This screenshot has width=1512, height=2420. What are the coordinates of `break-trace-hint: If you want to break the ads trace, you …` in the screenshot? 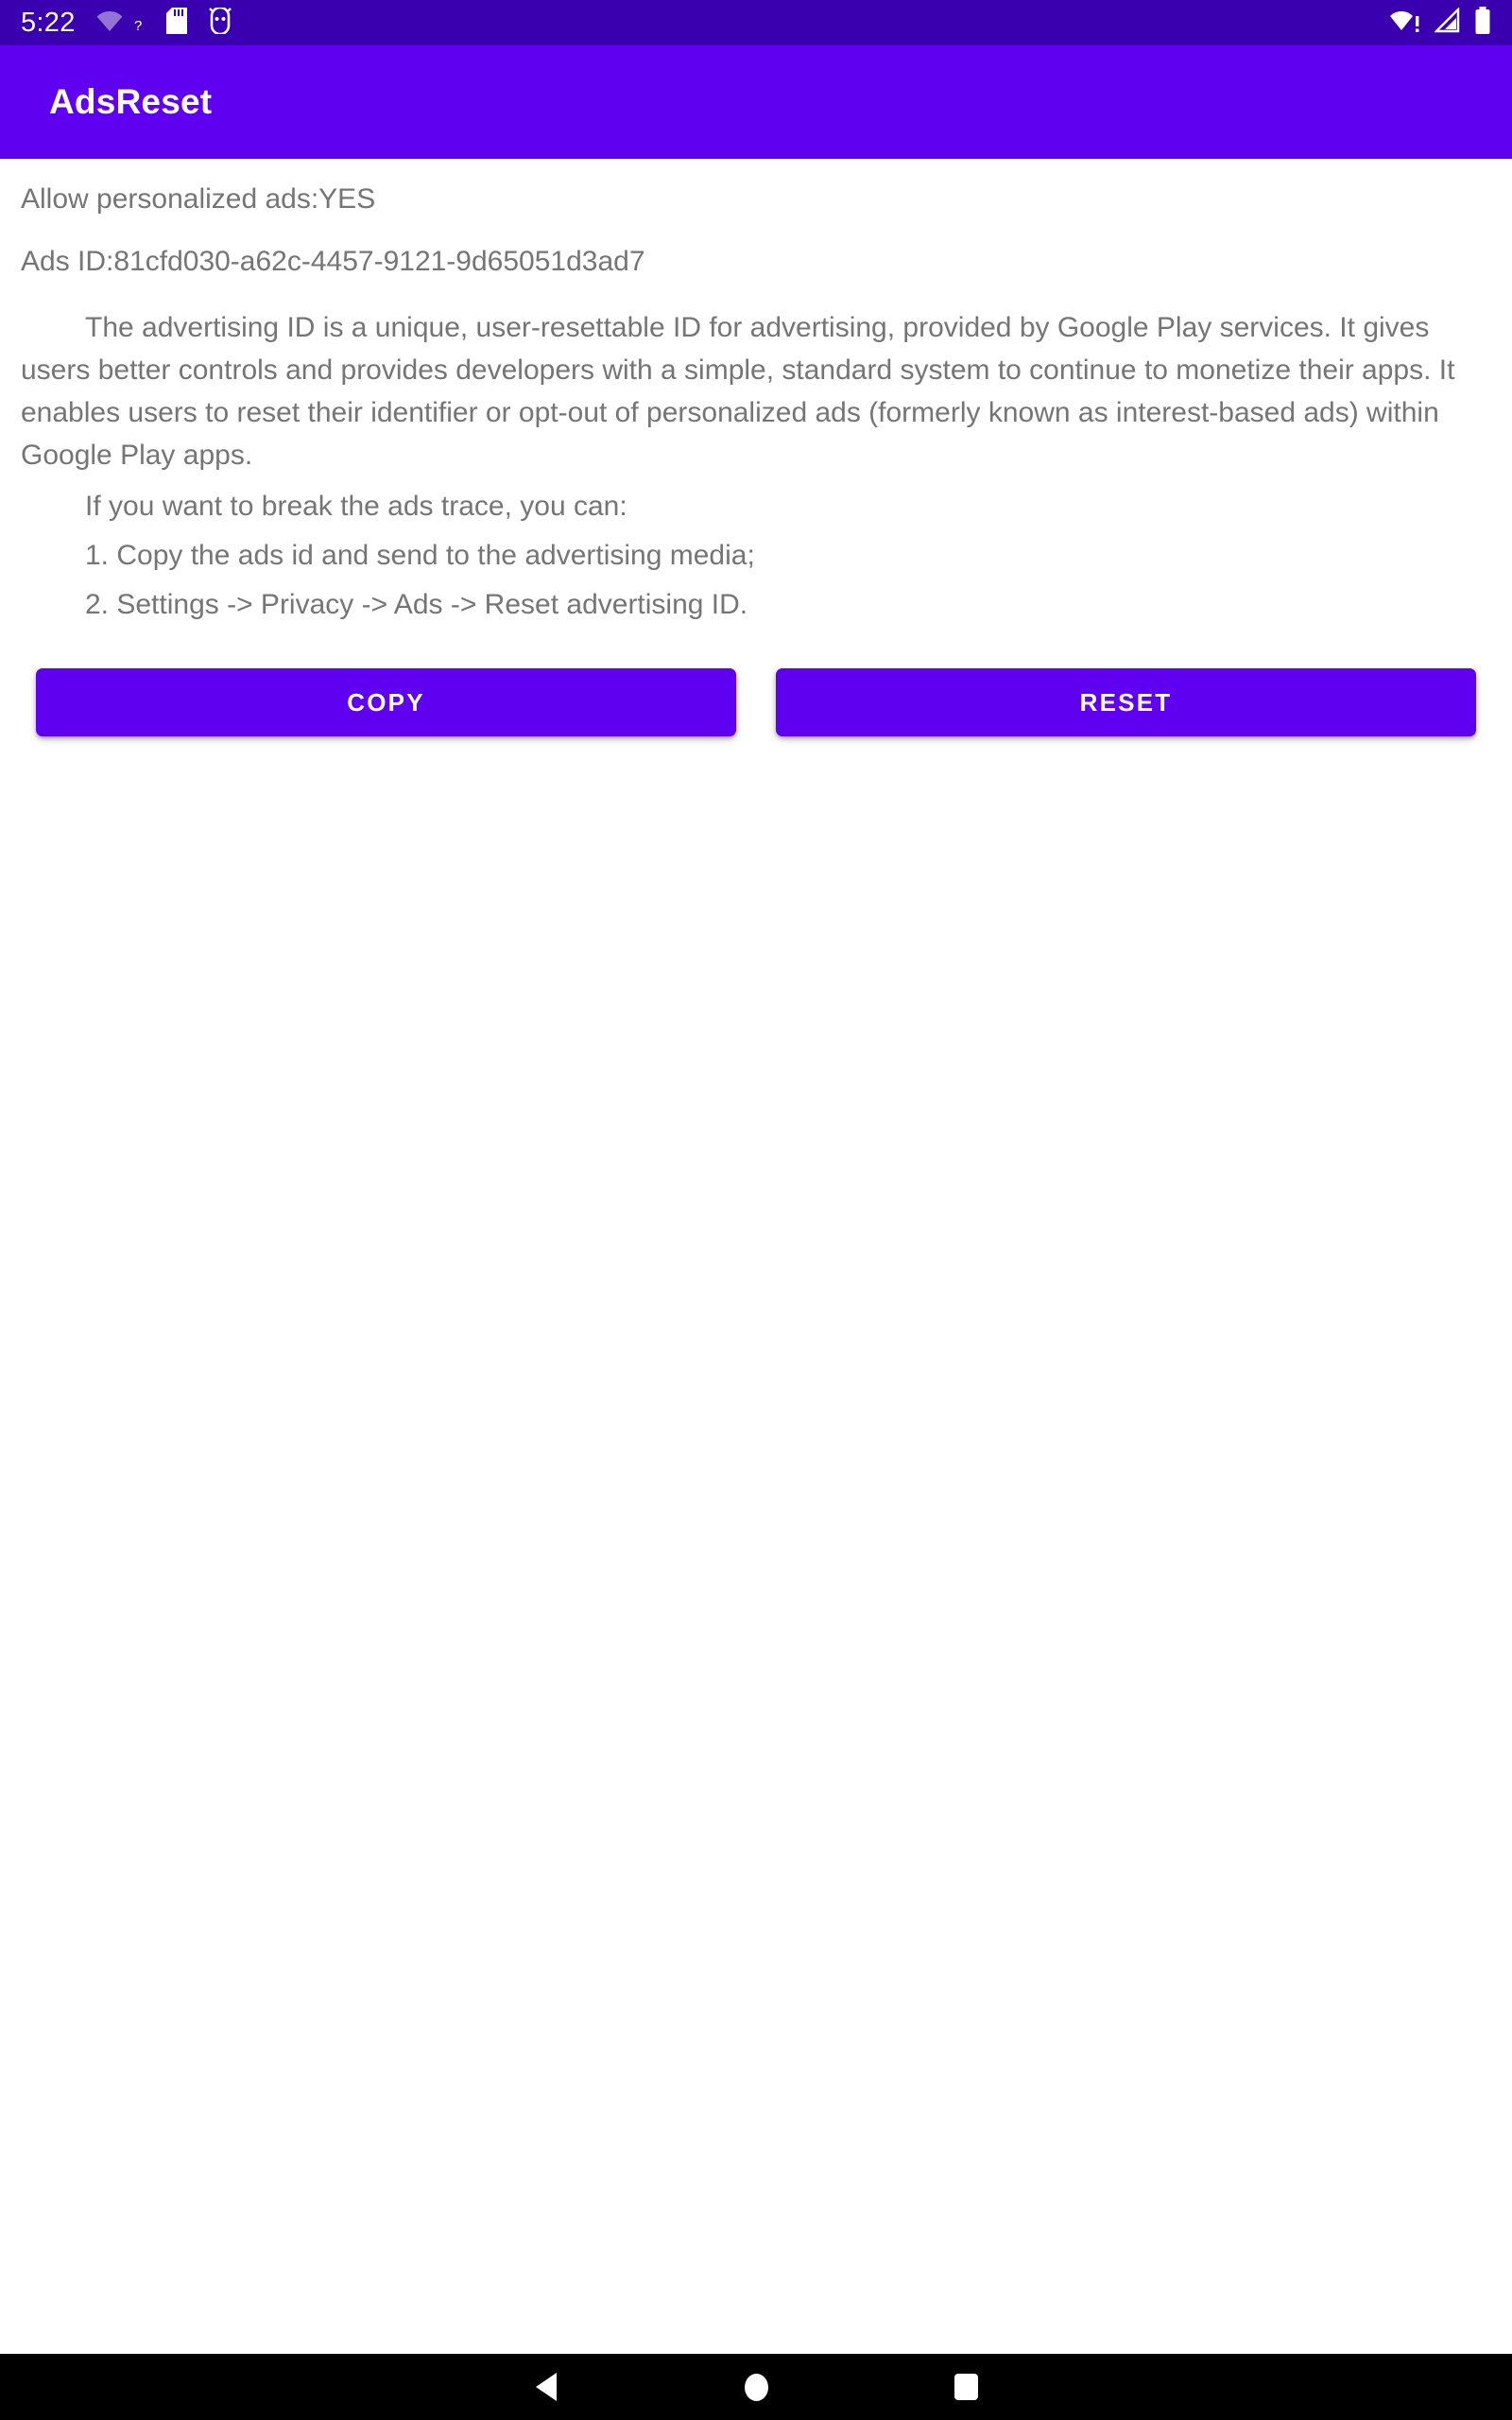 It's located at (356, 506).